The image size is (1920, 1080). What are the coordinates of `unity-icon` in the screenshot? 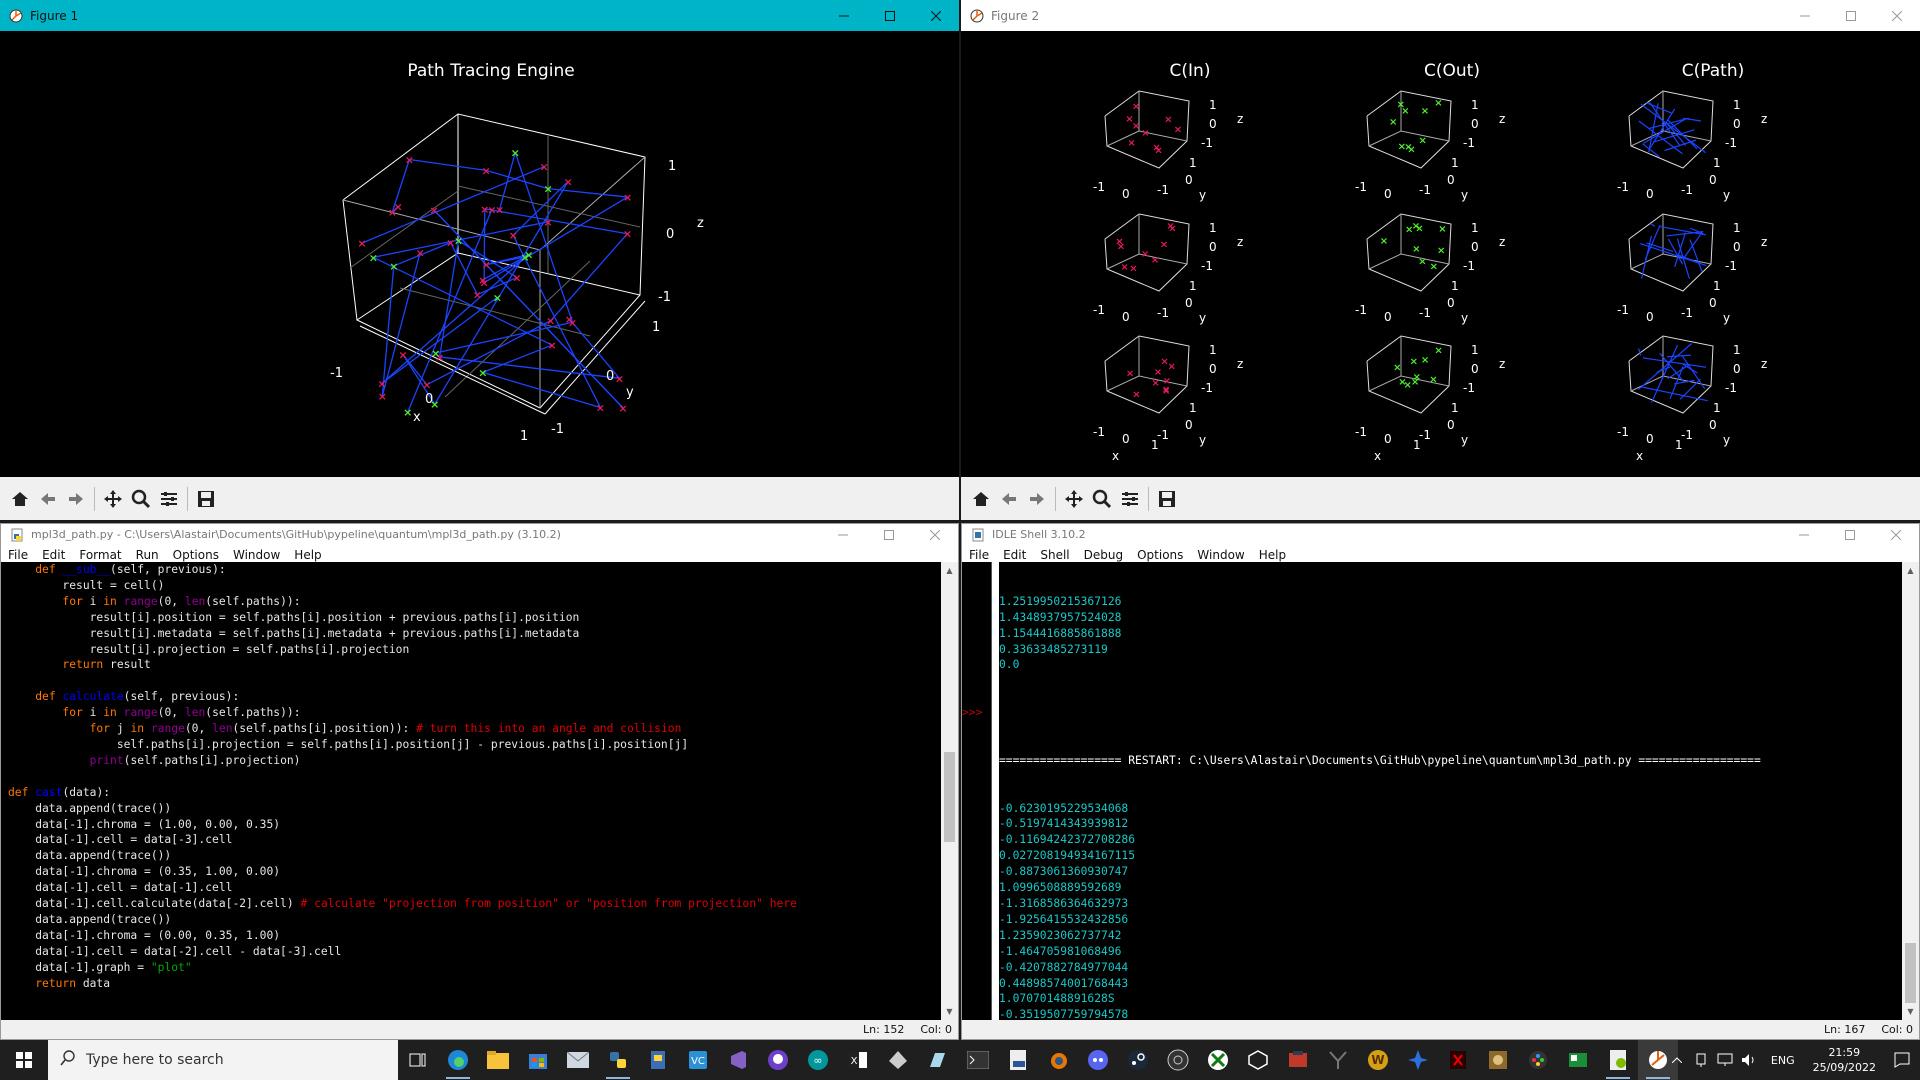 It's located at (1258, 1060).